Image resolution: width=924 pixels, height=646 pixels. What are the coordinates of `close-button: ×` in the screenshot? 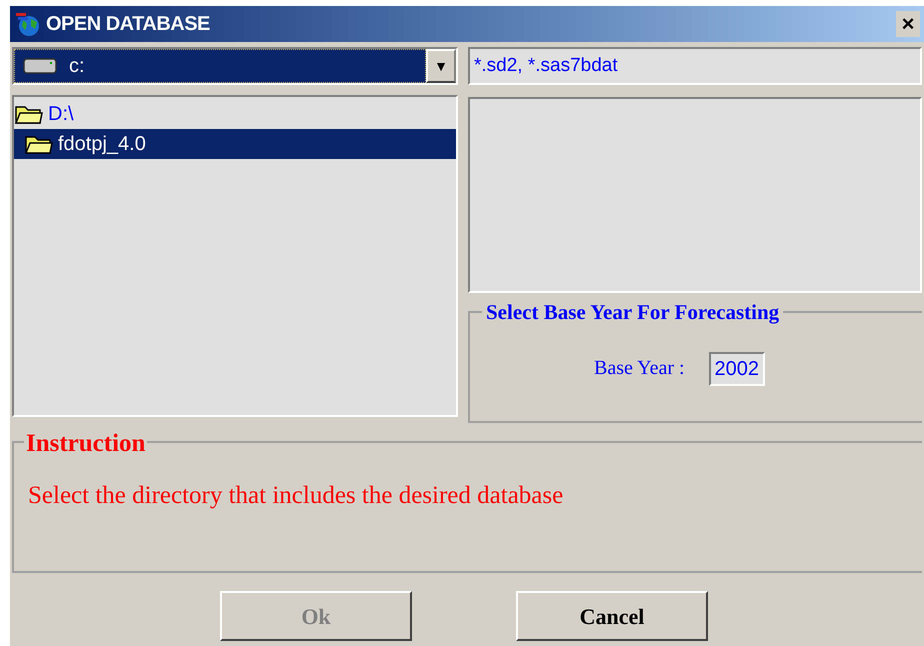 It's located at (908, 24).